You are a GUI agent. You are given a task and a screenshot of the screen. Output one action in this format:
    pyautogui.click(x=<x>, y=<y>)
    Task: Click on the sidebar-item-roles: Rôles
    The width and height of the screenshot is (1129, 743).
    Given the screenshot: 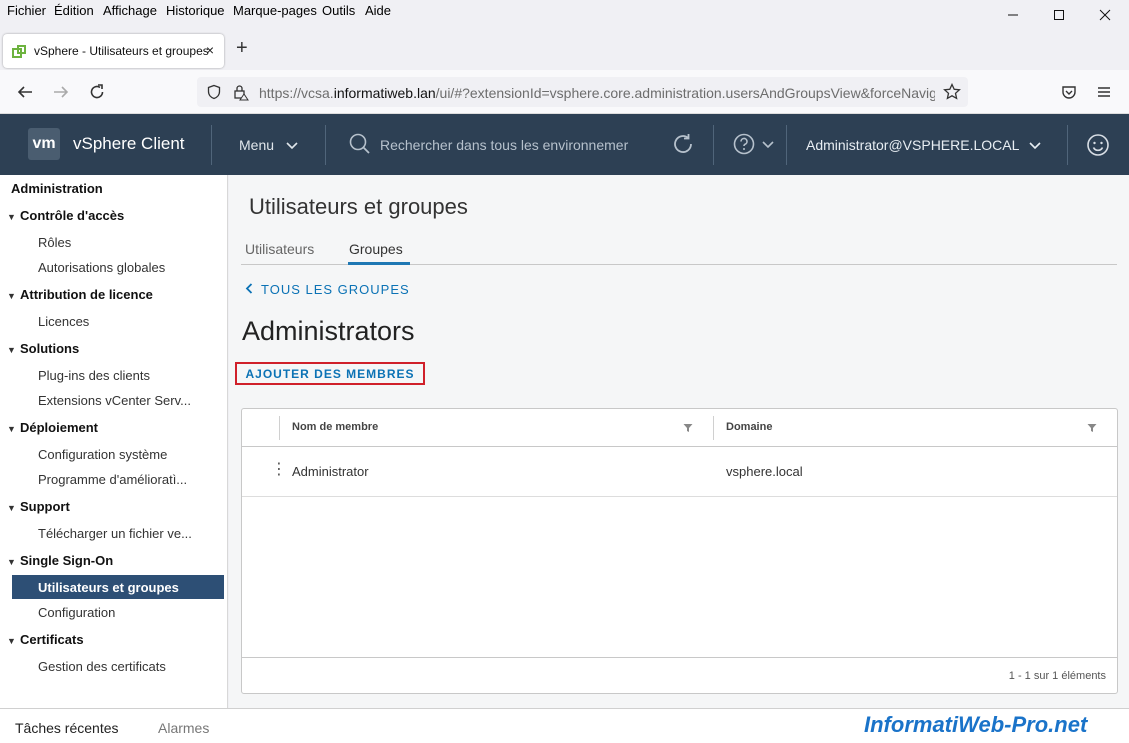 What is the action you would take?
    pyautogui.click(x=54, y=242)
    